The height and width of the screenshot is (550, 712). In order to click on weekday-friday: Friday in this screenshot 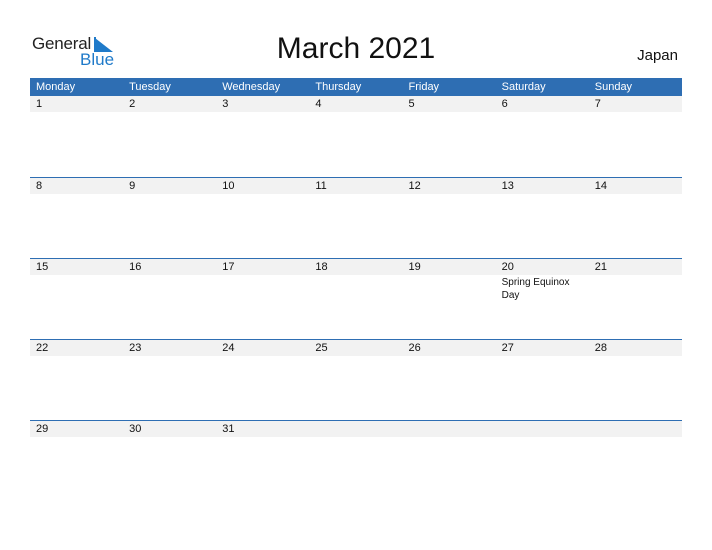, I will do `click(424, 87)`.